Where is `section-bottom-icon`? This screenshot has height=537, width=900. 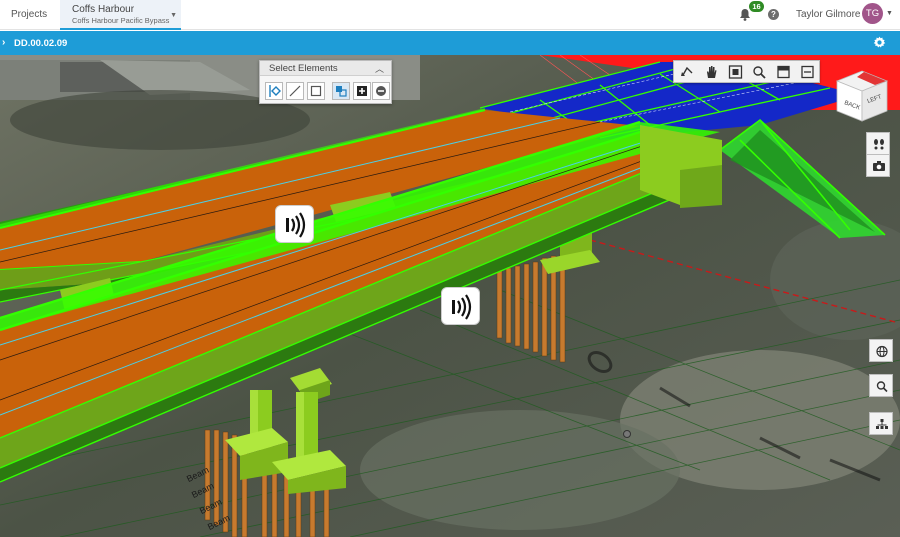
section-bottom-icon is located at coordinates (807, 72).